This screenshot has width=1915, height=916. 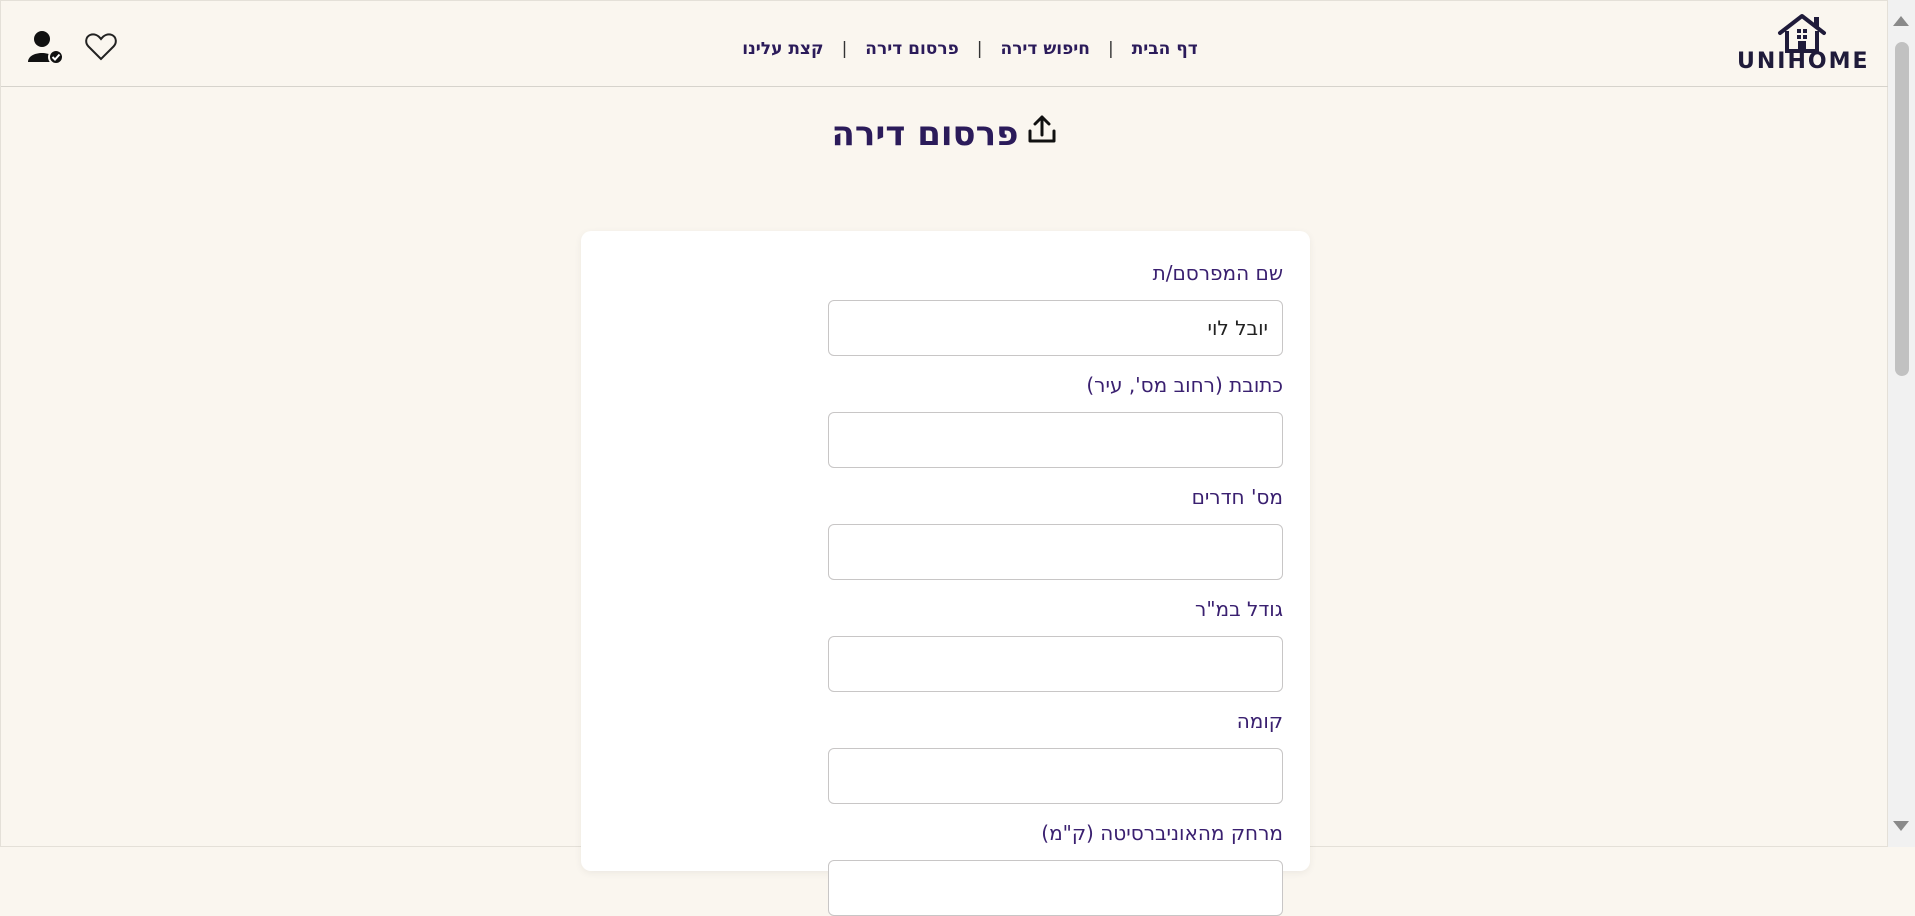 What do you see at coordinates (1055, 552) in the screenshot?
I see `rooms-input` at bounding box center [1055, 552].